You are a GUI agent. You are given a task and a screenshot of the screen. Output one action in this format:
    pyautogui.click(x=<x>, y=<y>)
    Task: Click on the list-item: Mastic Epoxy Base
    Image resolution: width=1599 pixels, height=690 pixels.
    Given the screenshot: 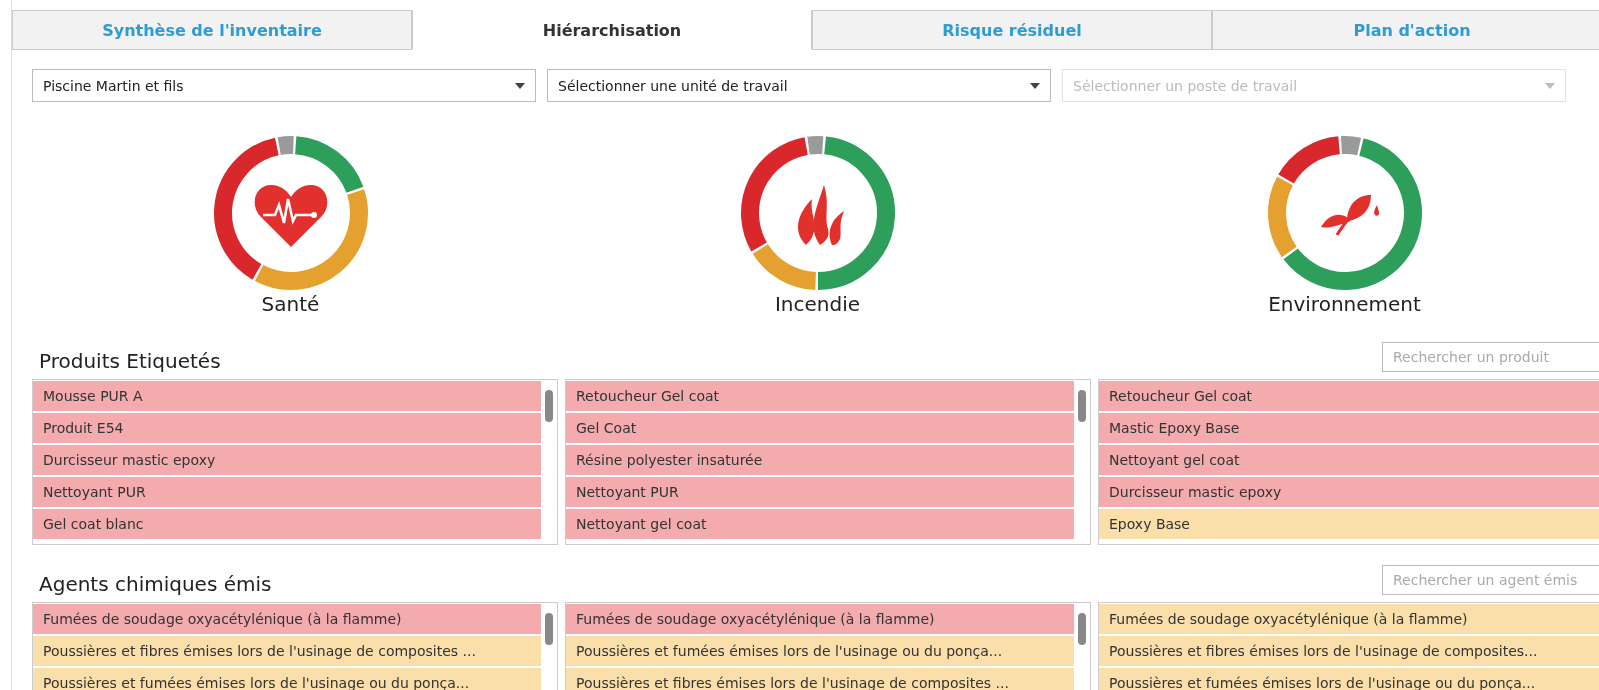 What is the action you would take?
    pyautogui.click(x=1349, y=428)
    